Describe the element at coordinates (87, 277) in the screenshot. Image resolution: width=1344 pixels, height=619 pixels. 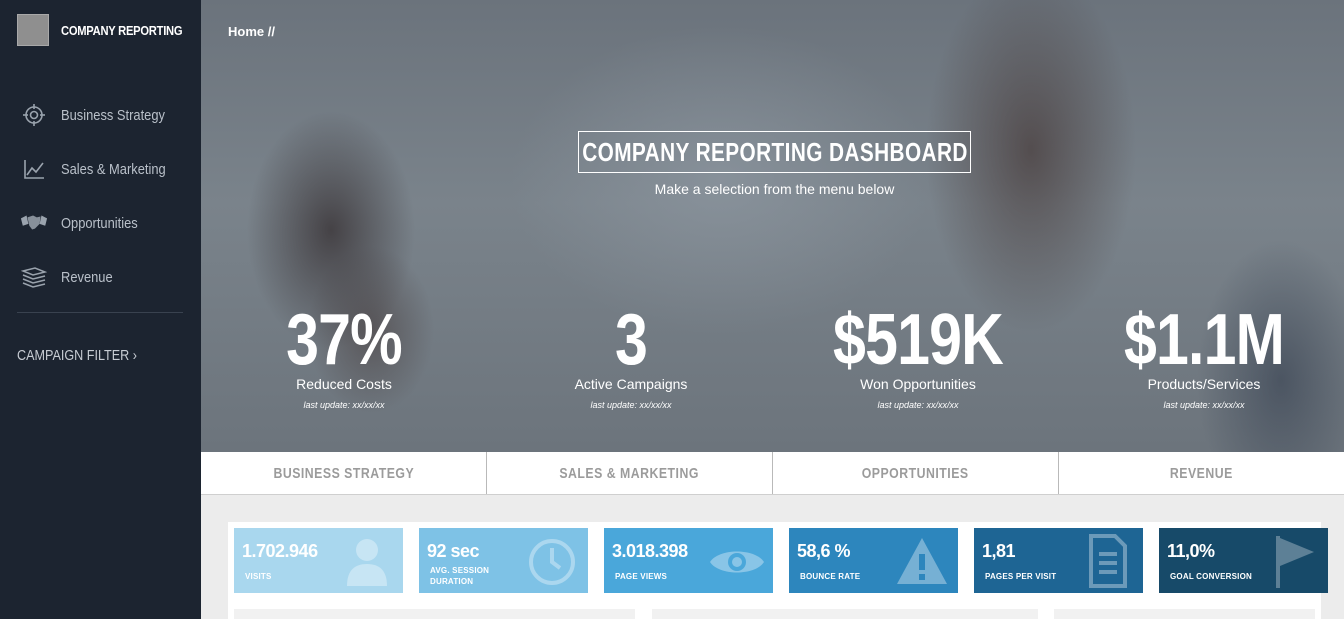
I see `sidebar-item-label: Revenue` at that location.